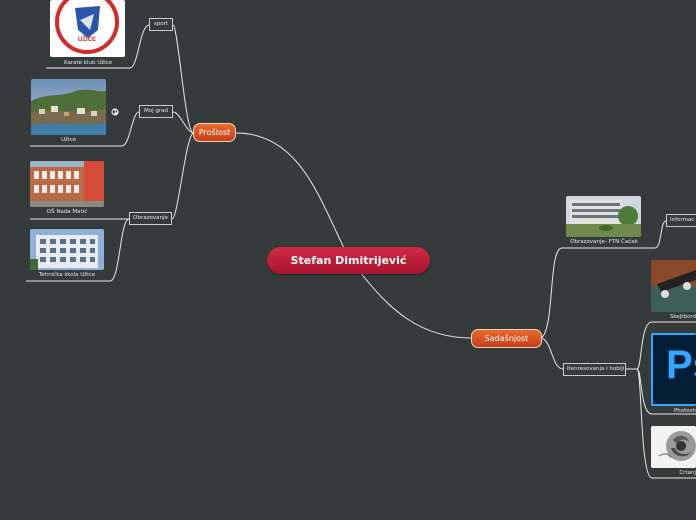 The image size is (696, 520). I want to click on photoshop-image: Ps, so click(673, 369).